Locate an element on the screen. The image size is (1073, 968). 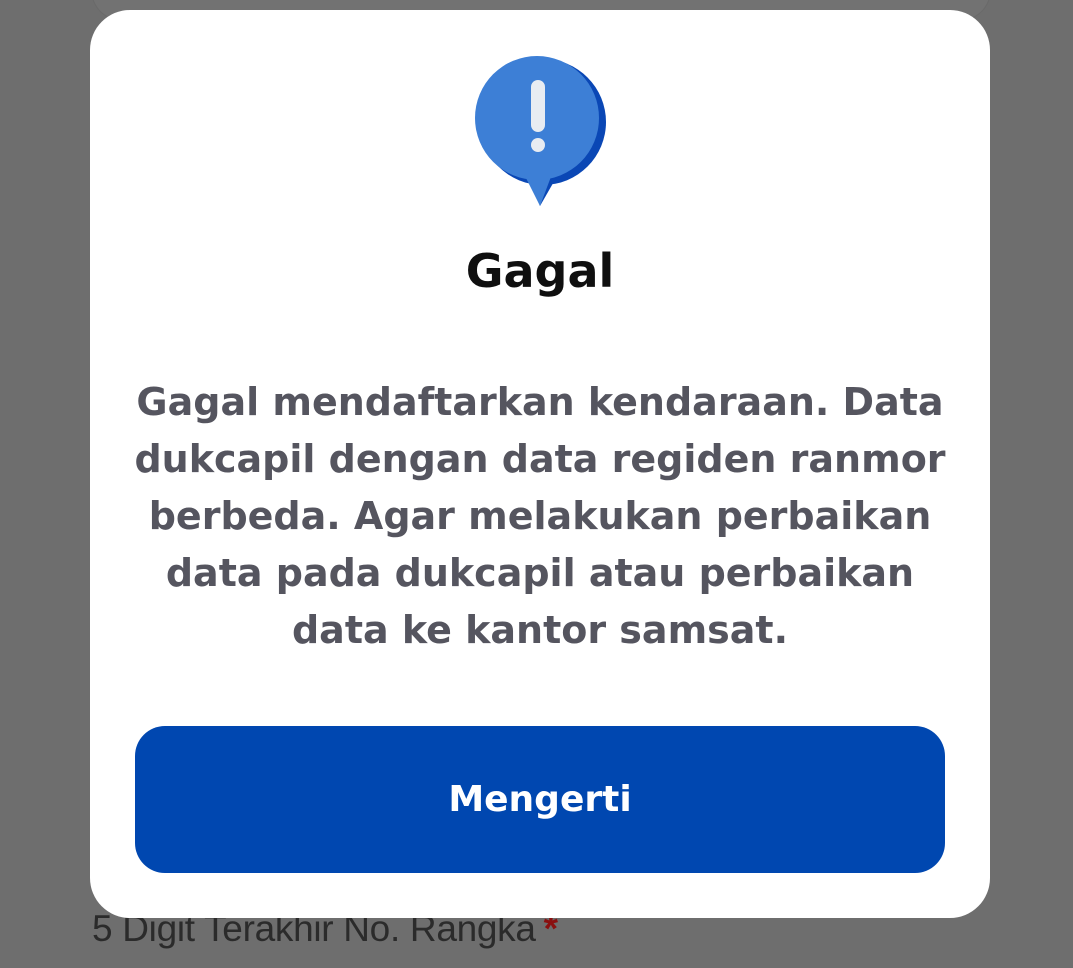
alert-exclamation-icon is located at coordinates (540, 131).